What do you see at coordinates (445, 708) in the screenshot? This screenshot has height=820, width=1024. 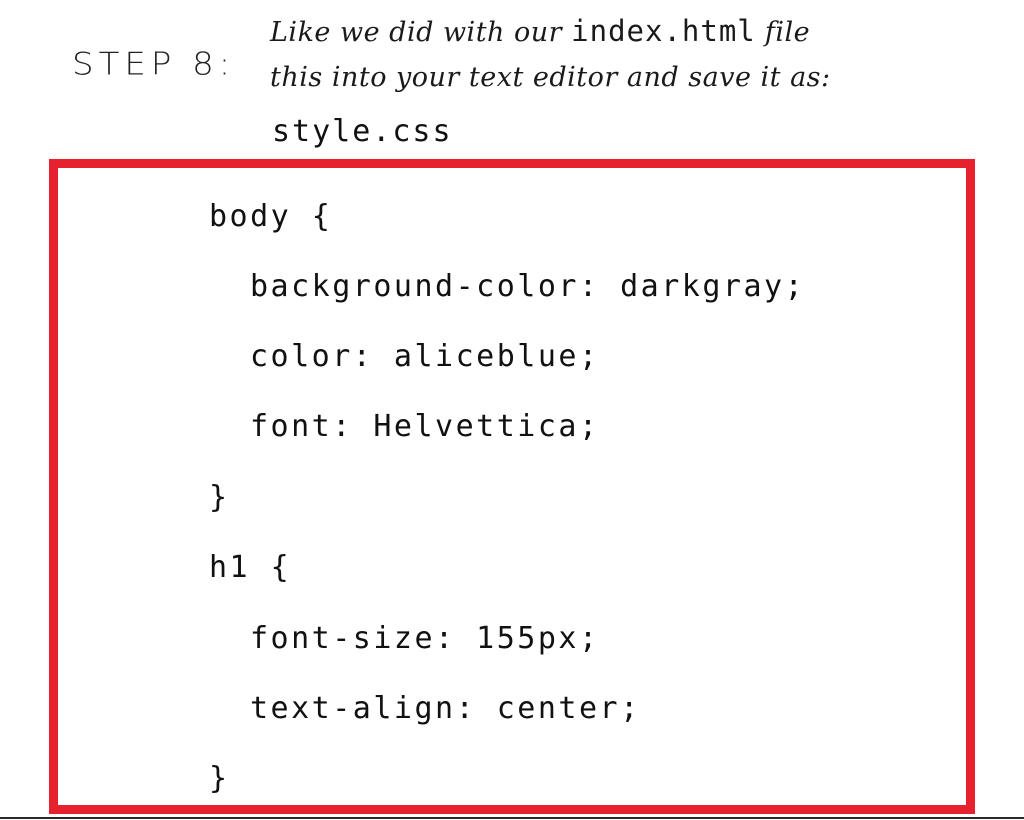 I see `code-line: text-align: center;` at bounding box center [445, 708].